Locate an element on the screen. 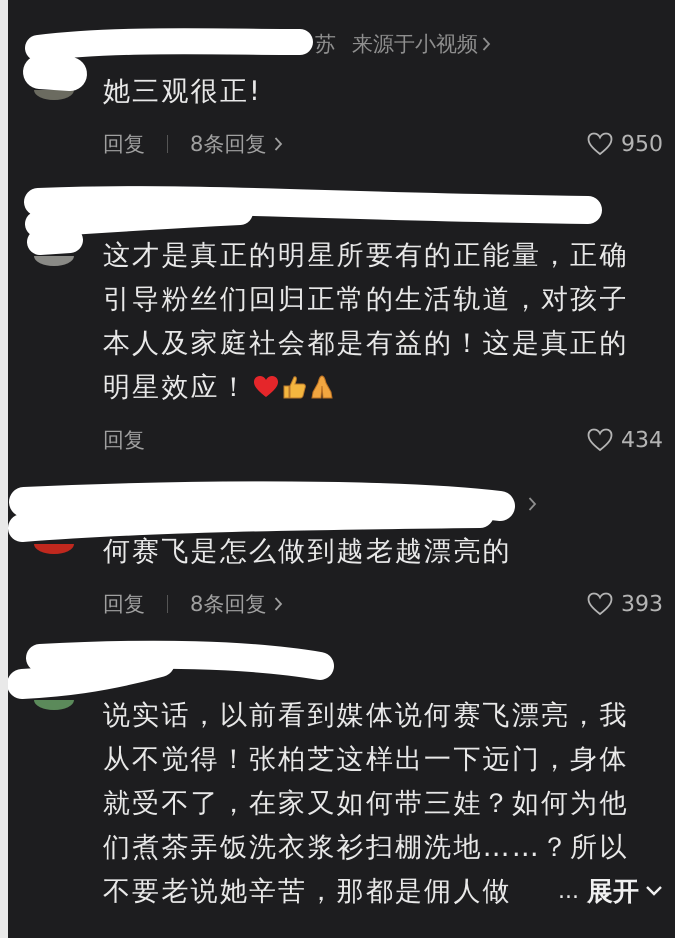 The height and width of the screenshot is (938, 675). comment-text: 明星效应！ is located at coordinates (176, 388).